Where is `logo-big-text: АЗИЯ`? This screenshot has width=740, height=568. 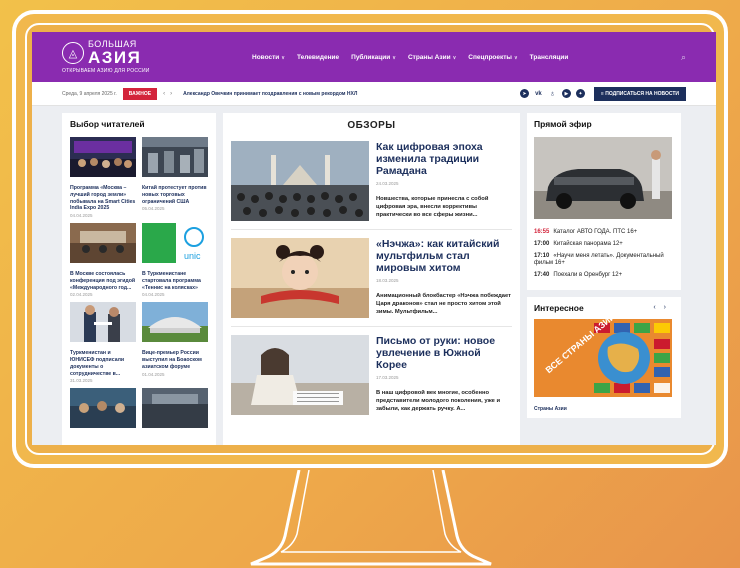 logo-big-text: АЗИЯ is located at coordinates (115, 57).